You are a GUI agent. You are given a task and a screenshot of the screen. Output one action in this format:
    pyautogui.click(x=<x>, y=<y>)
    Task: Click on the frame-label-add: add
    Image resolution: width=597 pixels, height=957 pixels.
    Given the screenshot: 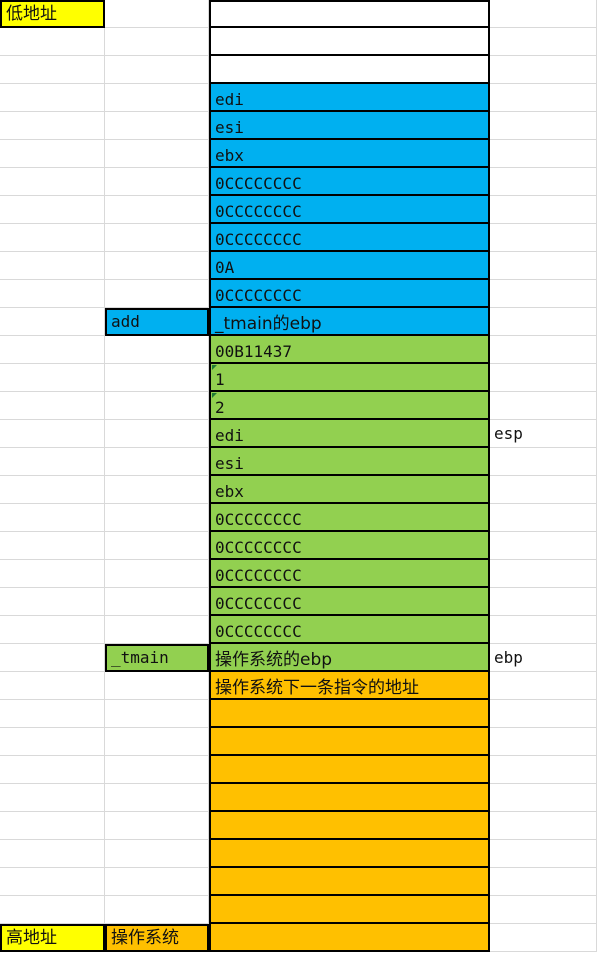 What is the action you would take?
    pyautogui.click(x=157, y=322)
    